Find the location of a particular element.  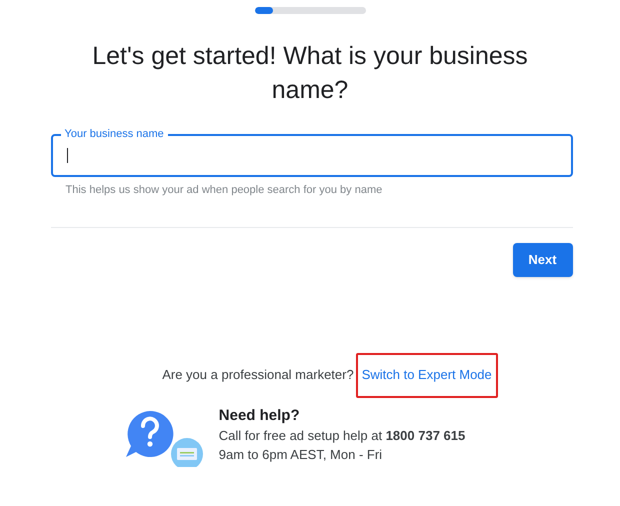

help-phone-text: Call for free ad setup help at 1800 737 615 is located at coordinates (342, 435).